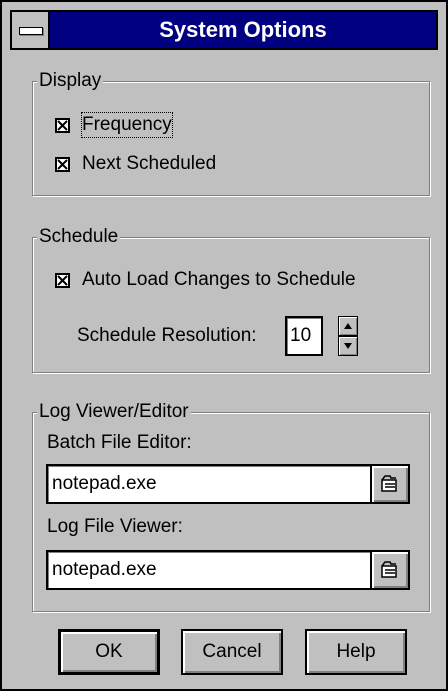  I want to click on spin-down-button, so click(348, 346).